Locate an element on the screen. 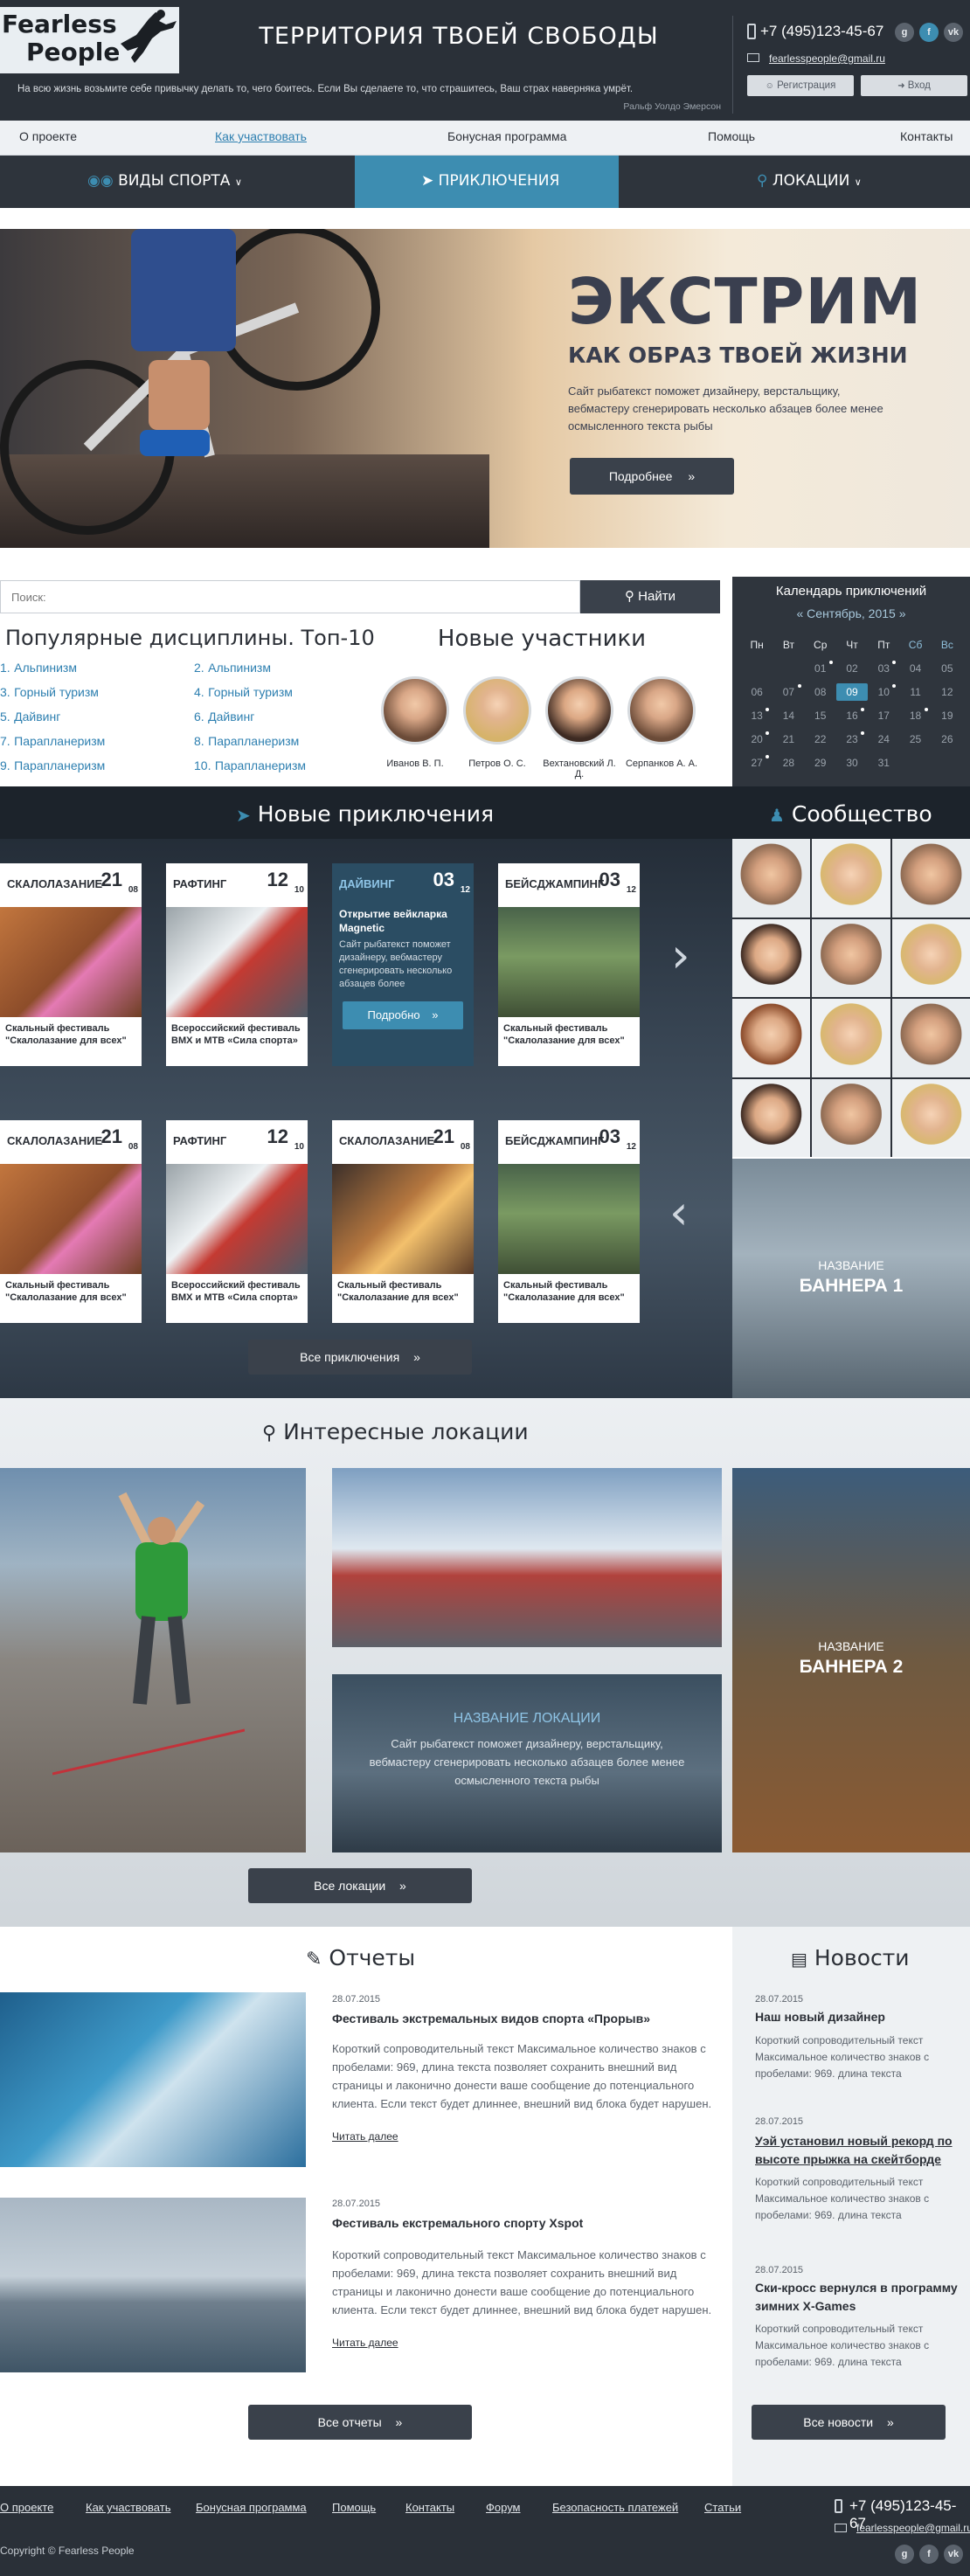  header-email-link: fearlesspeople@gmail.ru is located at coordinates (827, 58).